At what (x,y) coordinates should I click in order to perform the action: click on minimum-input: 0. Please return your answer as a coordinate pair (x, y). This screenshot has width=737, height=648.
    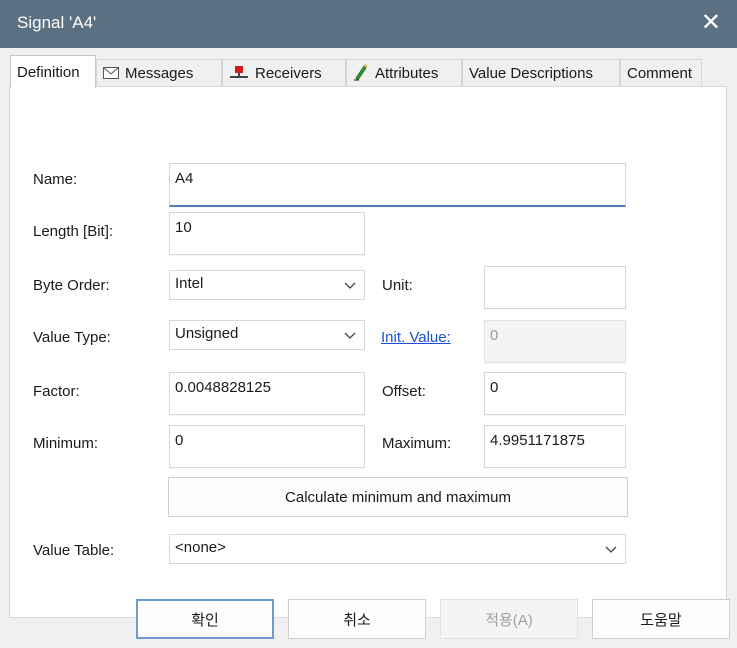
    Looking at the image, I should click on (267, 446).